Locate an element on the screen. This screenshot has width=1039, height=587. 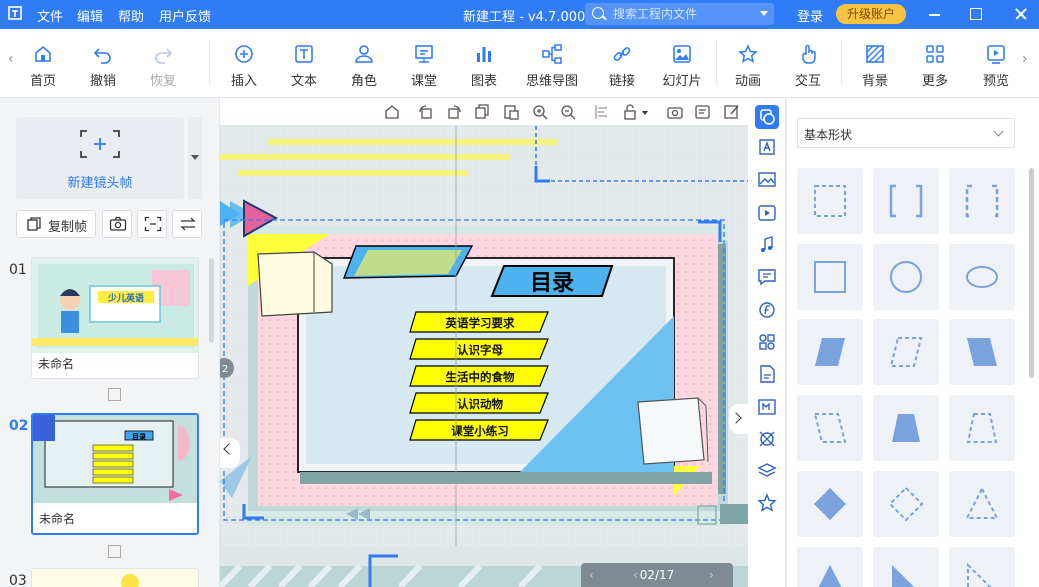
zoom-in-icon is located at coordinates (540, 112).